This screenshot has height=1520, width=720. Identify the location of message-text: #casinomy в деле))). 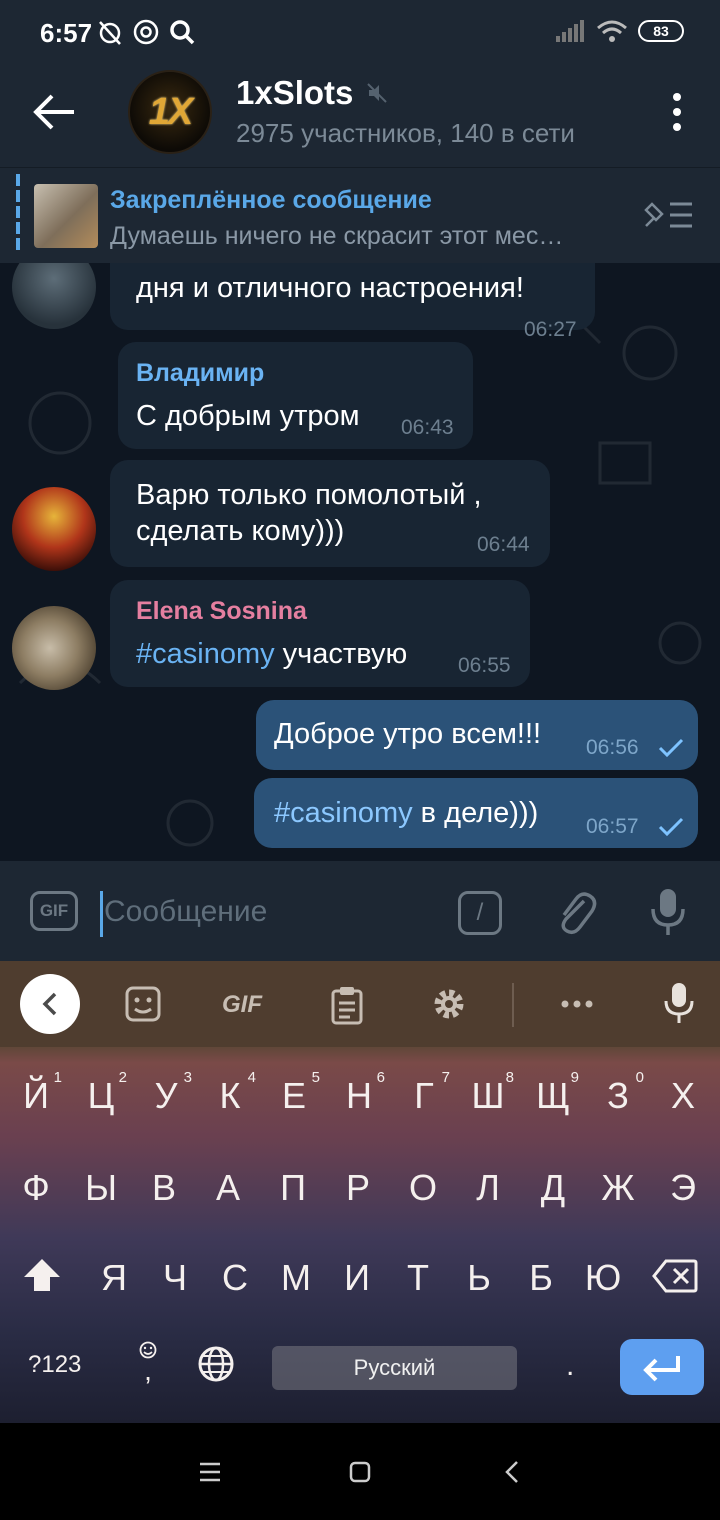
(406, 813).